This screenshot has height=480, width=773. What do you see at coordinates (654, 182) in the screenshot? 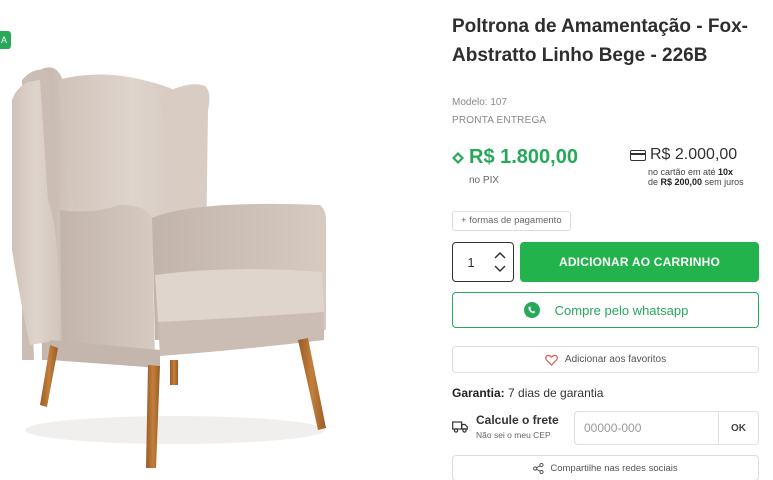
I see `installments-de: de` at bounding box center [654, 182].